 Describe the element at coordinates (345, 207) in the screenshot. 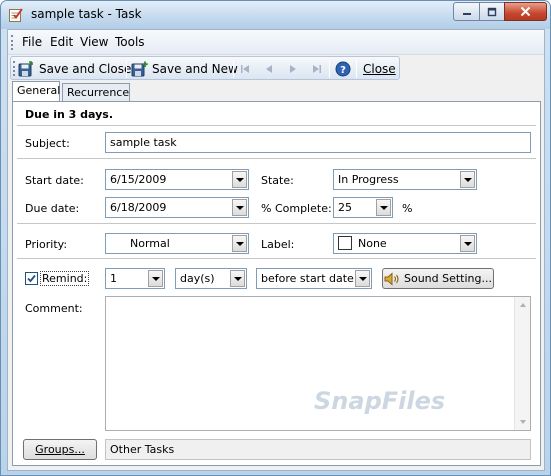

I see `percent-complete-value: 25` at that location.